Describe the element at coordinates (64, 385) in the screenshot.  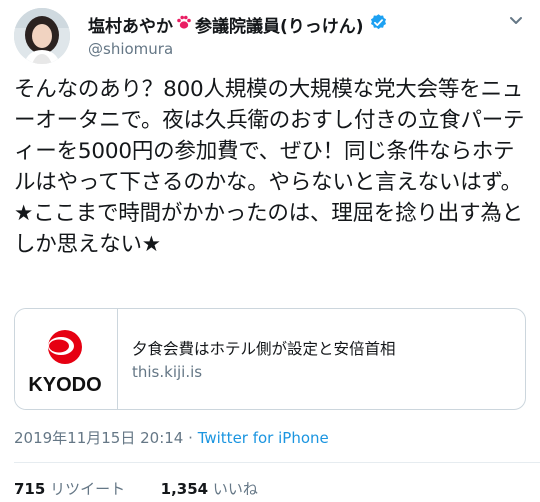
I see `kyodo-logo-text: KYODO` at that location.